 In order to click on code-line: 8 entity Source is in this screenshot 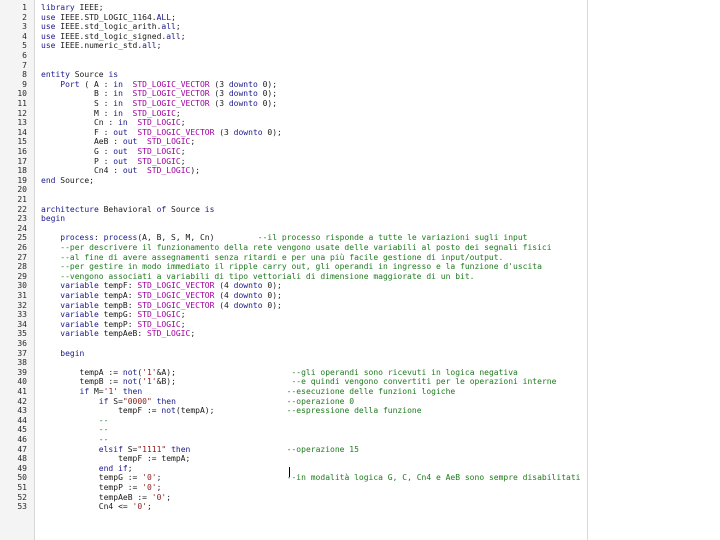, I will do `click(360, 74)`.